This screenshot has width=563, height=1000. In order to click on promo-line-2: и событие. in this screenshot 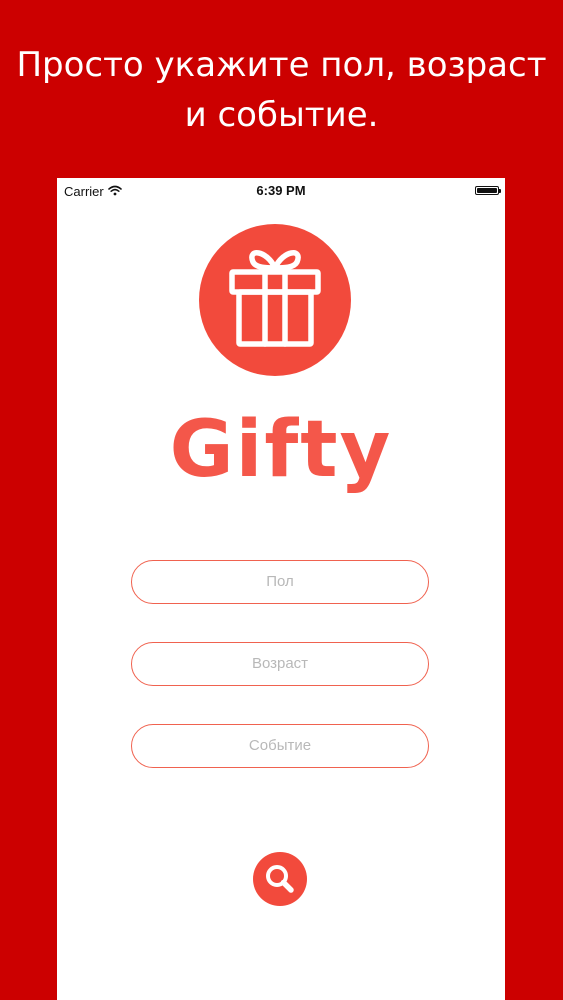, I will do `click(281, 115)`.